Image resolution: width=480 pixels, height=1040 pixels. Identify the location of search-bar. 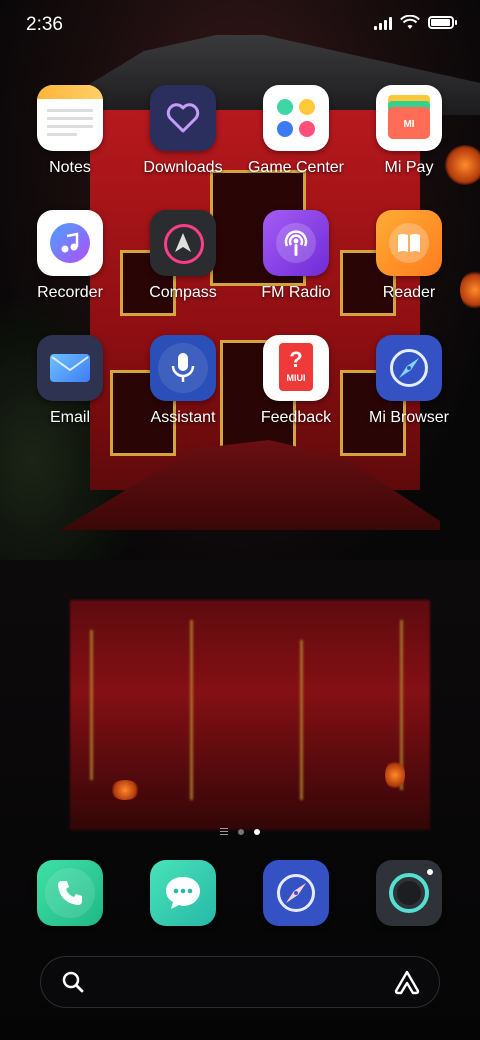
(240, 982).